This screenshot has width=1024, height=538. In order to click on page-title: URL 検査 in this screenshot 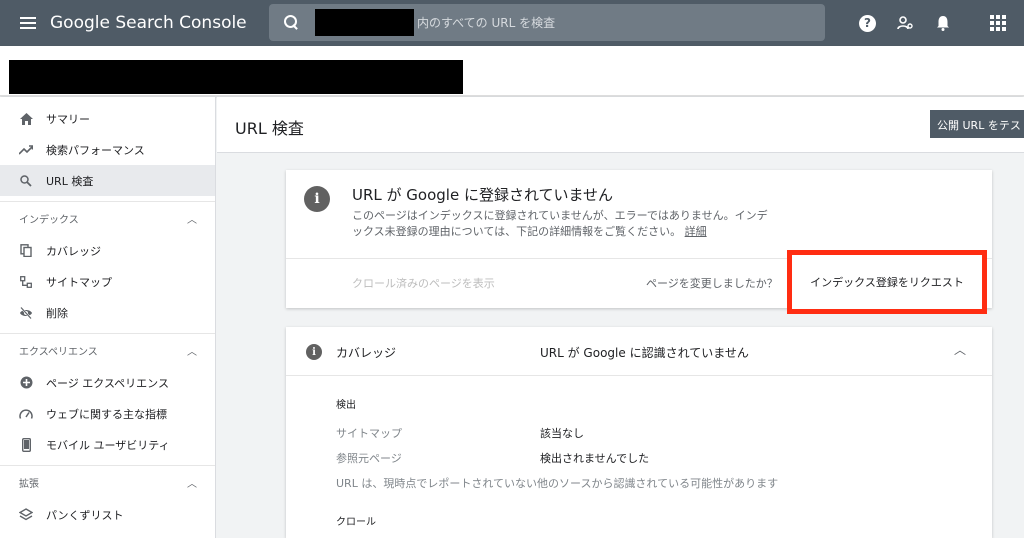, I will do `click(269, 128)`.